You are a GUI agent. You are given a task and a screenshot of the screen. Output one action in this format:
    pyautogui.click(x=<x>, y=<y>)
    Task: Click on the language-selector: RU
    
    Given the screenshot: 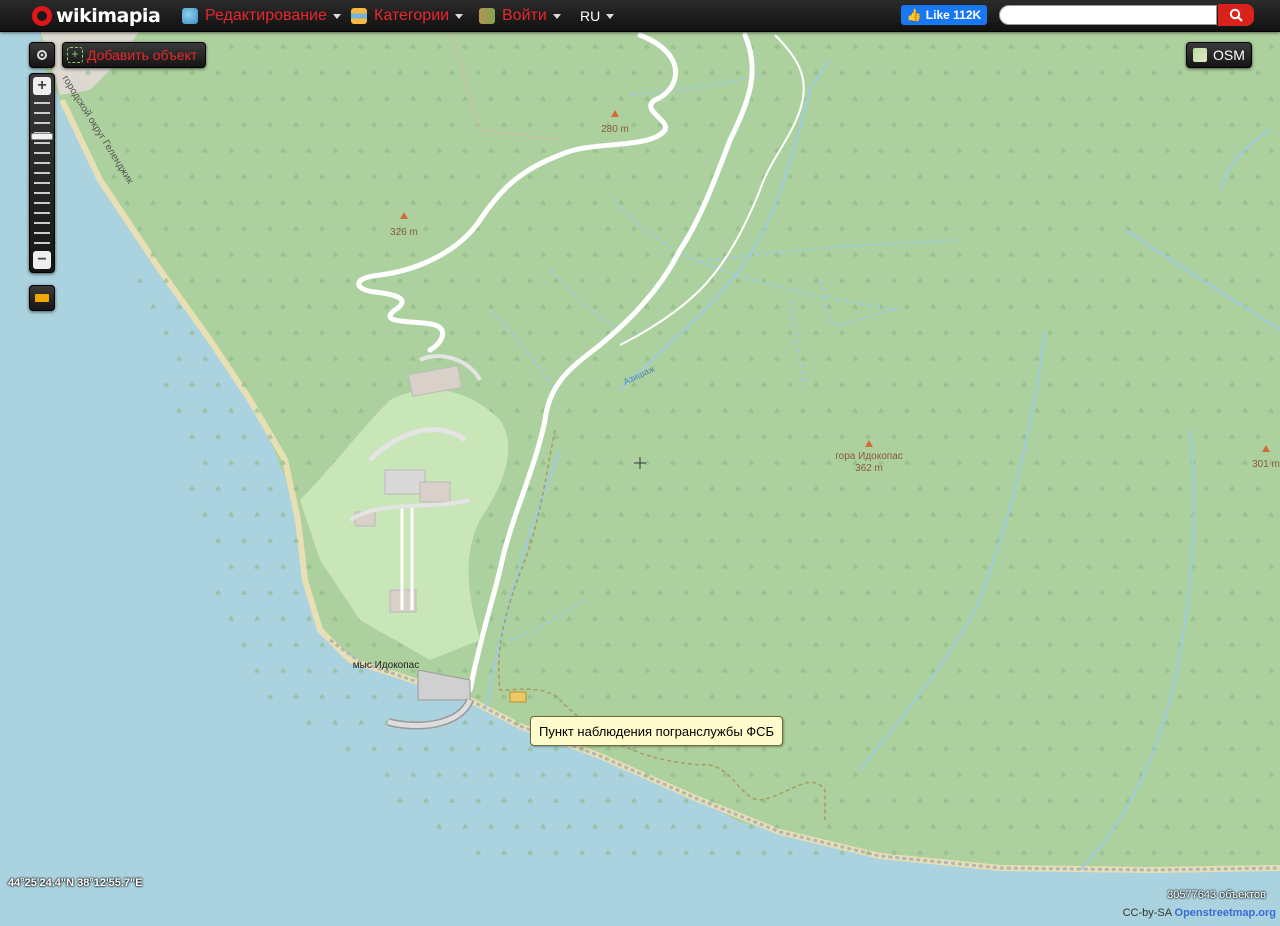 What is the action you would take?
    pyautogui.click(x=597, y=16)
    